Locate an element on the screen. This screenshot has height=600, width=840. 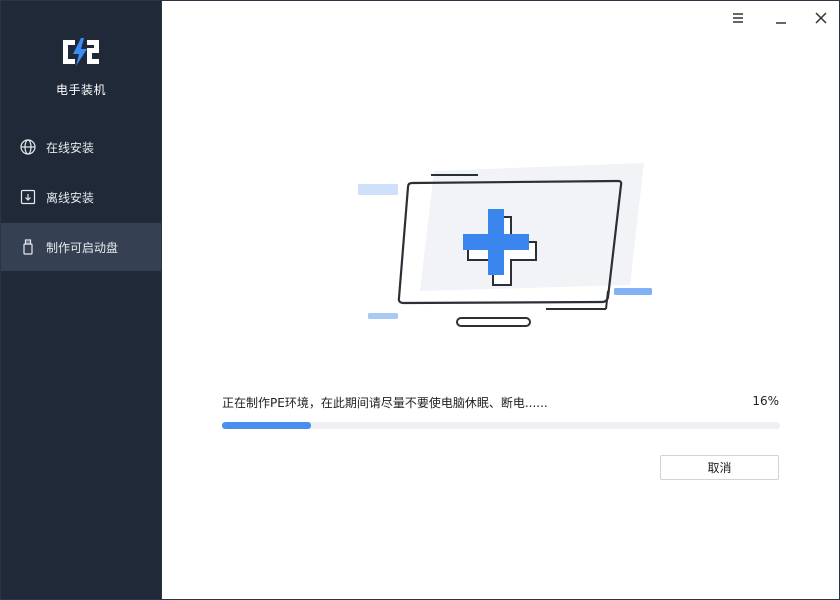
menu-icon is located at coordinates (738, 18).